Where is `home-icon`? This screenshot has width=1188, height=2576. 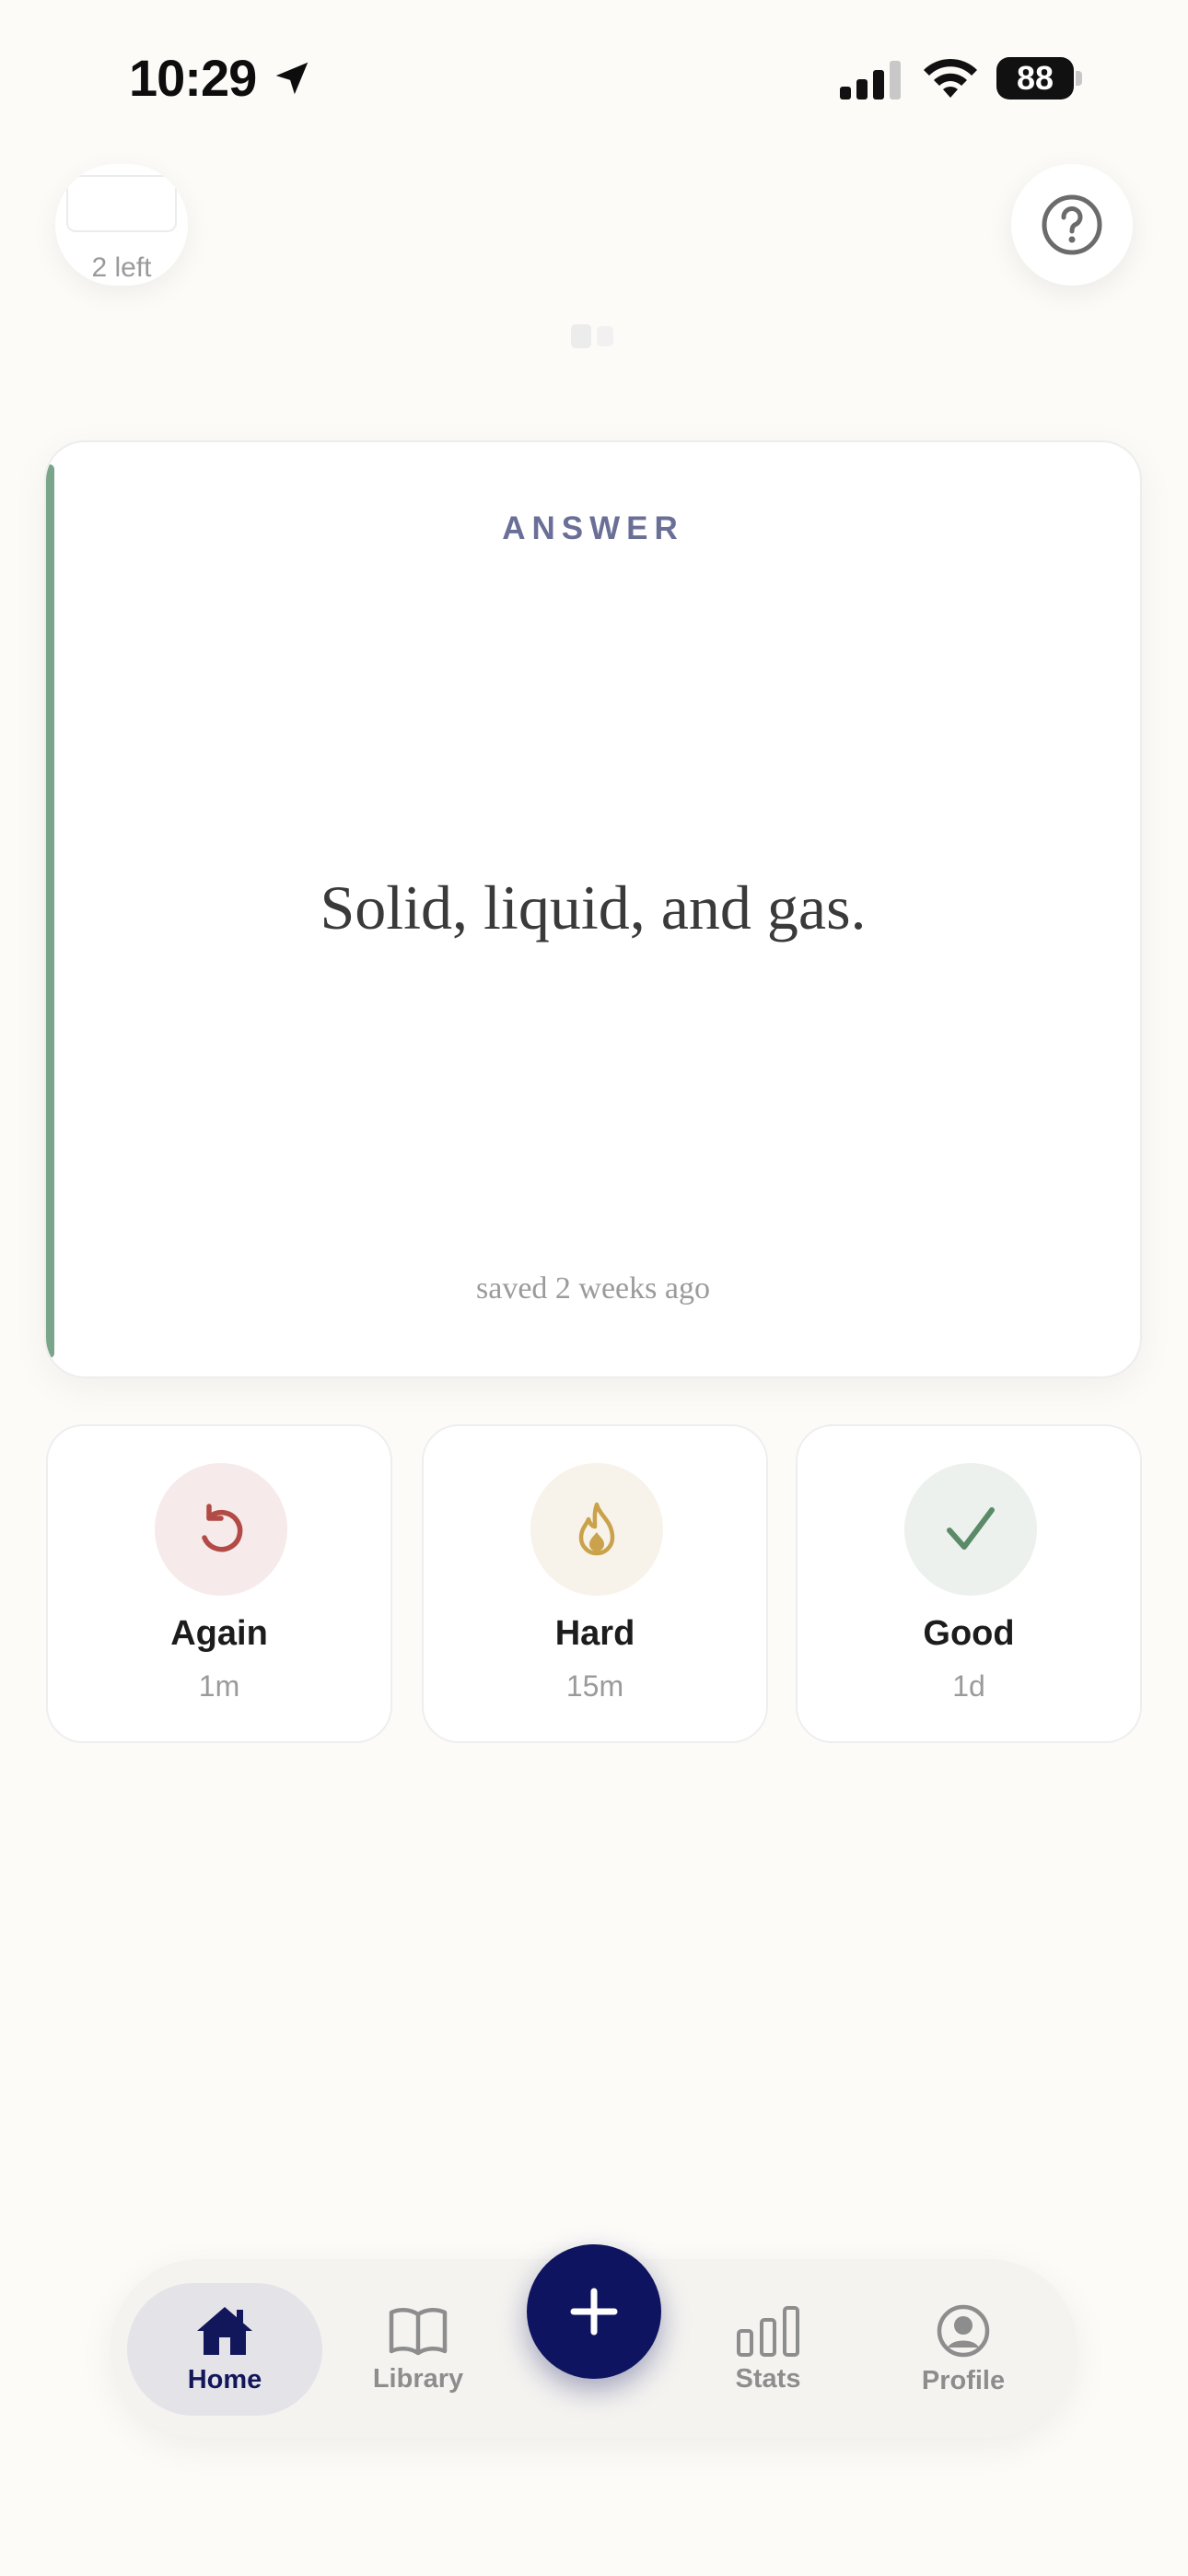 home-icon is located at coordinates (224, 2330).